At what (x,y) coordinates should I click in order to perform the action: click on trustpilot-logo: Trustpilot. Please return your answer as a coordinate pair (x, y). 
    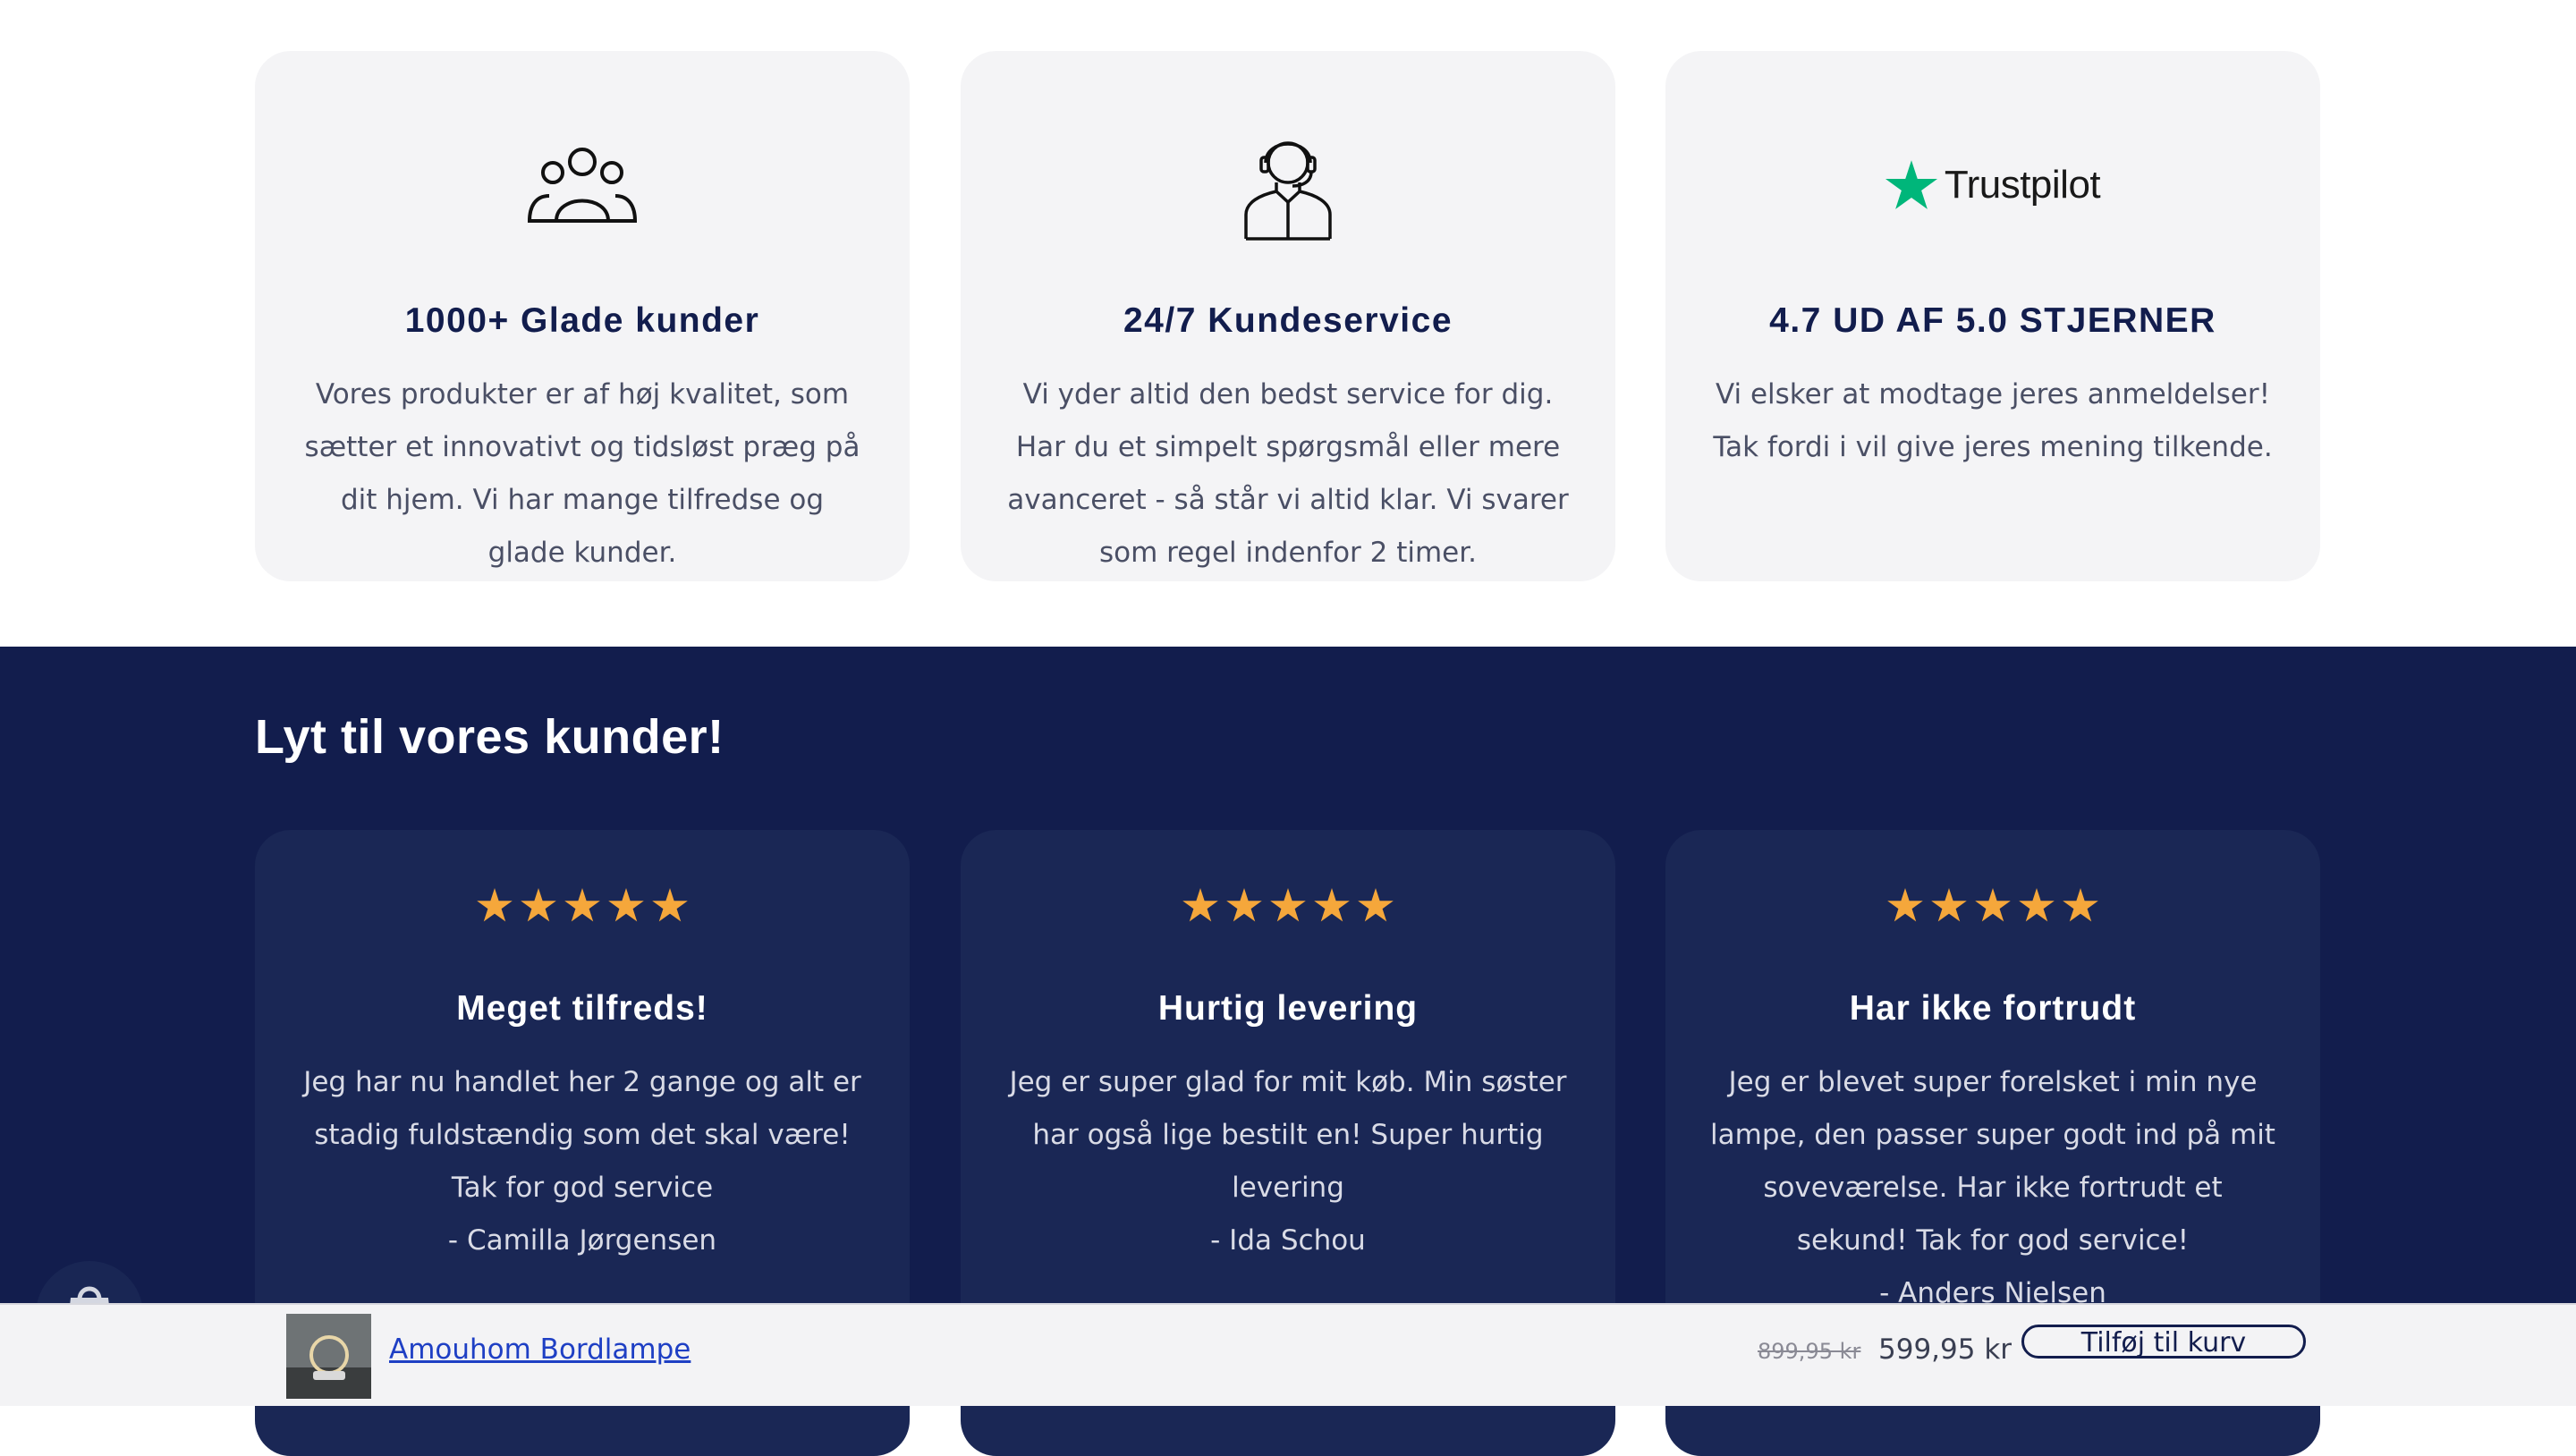
    Looking at the image, I should click on (1993, 185).